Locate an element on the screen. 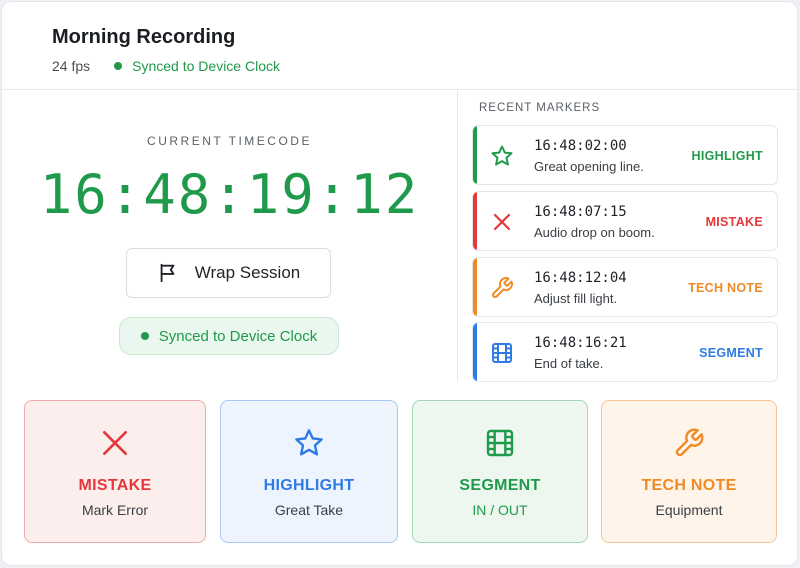 This screenshot has height=568, width=800. sync-pill-text: Synced to Device Clock is located at coordinates (238, 336).